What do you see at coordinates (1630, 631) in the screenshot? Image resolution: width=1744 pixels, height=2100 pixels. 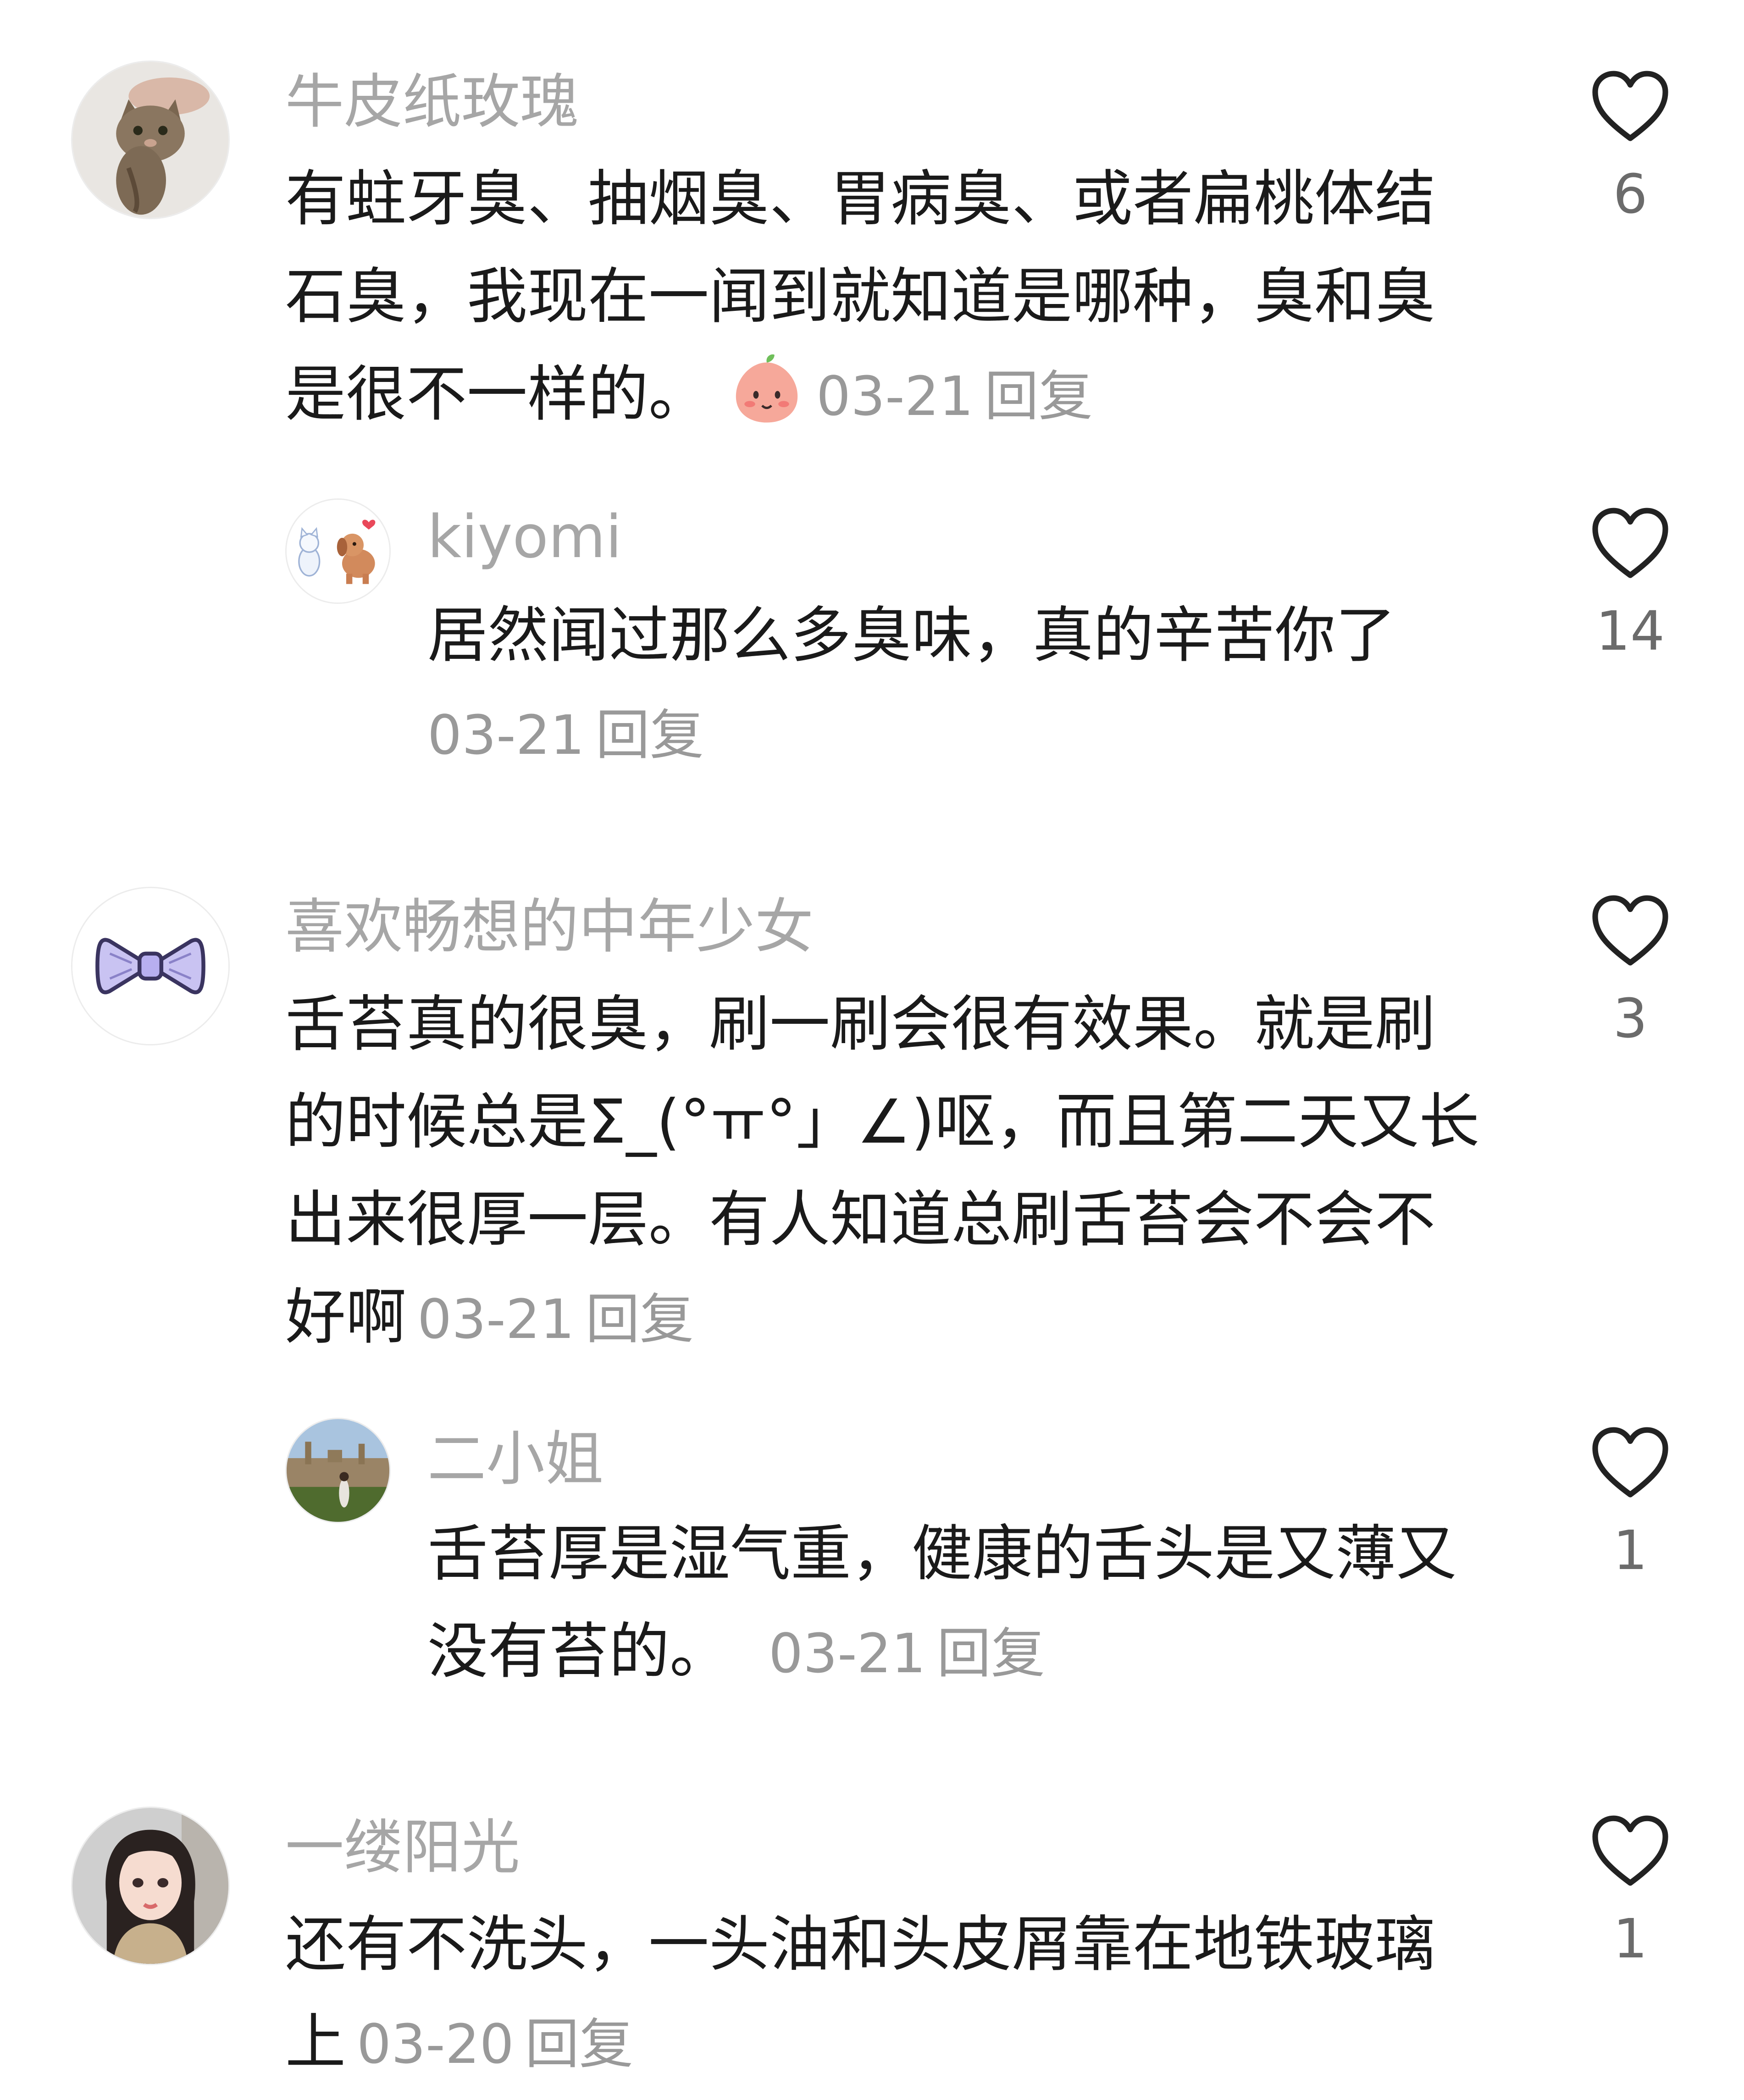 I see `like-count: 14` at bounding box center [1630, 631].